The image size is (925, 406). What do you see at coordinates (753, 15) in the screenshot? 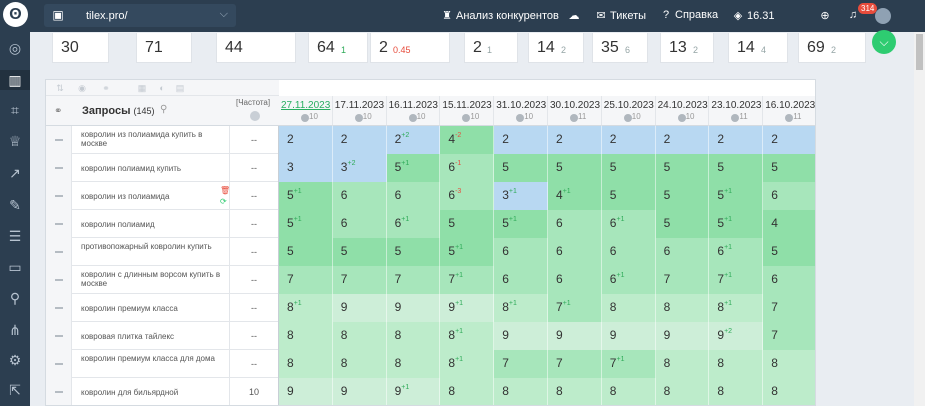
I see `balance: ◈ 16.31` at bounding box center [753, 15].